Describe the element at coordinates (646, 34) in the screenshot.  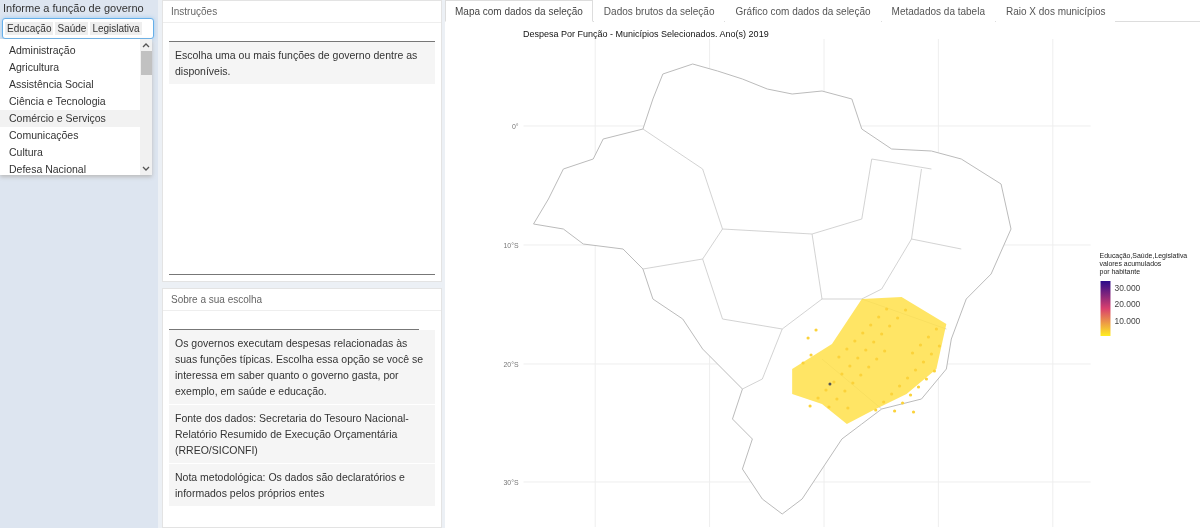
I see `map-title: Despesa Por Função - Municípios Selecionados. Ano(s) 2019` at that location.